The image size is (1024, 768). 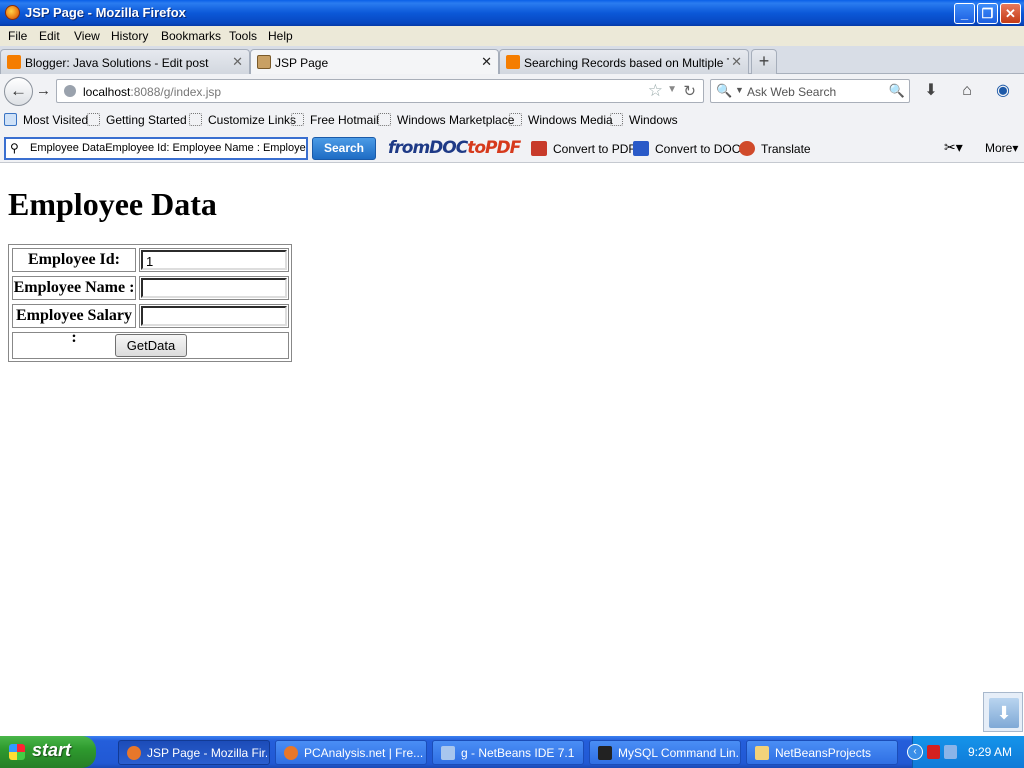 What do you see at coordinates (931, 91) in the screenshot?
I see `downloads-icon: ⬇` at bounding box center [931, 91].